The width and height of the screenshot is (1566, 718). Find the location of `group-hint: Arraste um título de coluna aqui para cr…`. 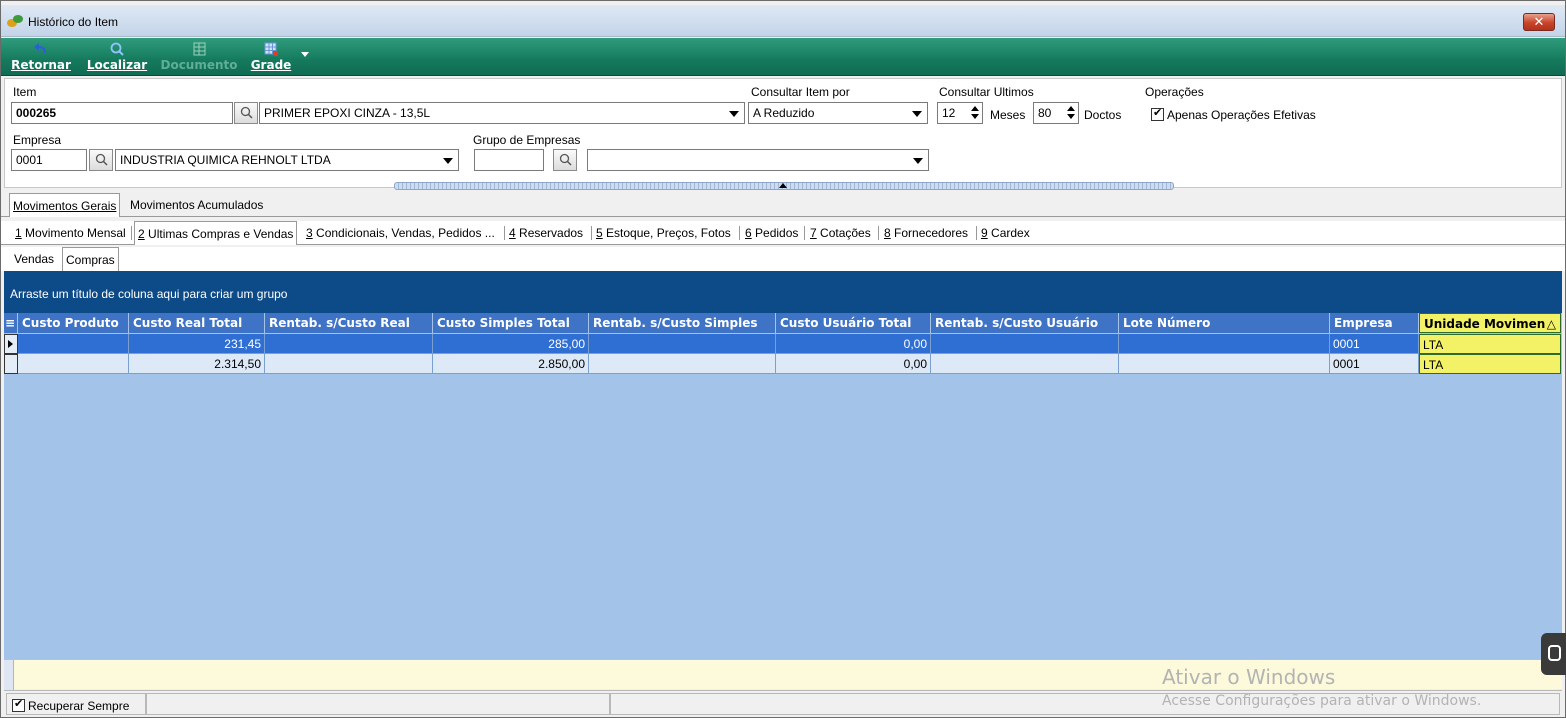

group-hint: Arraste um título de coluna aqui para cr… is located at coordinates (149, 294).